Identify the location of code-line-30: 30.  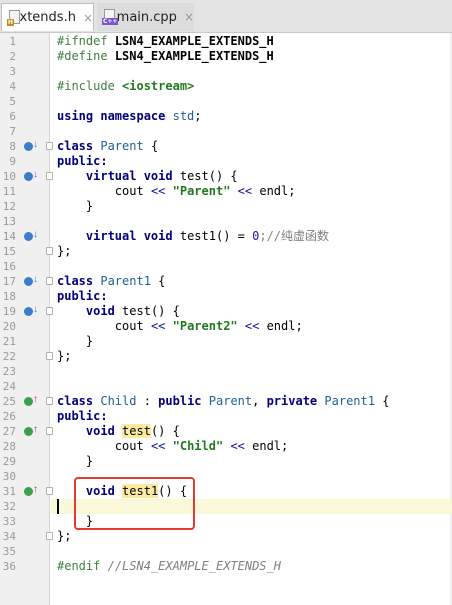
(226, 476).